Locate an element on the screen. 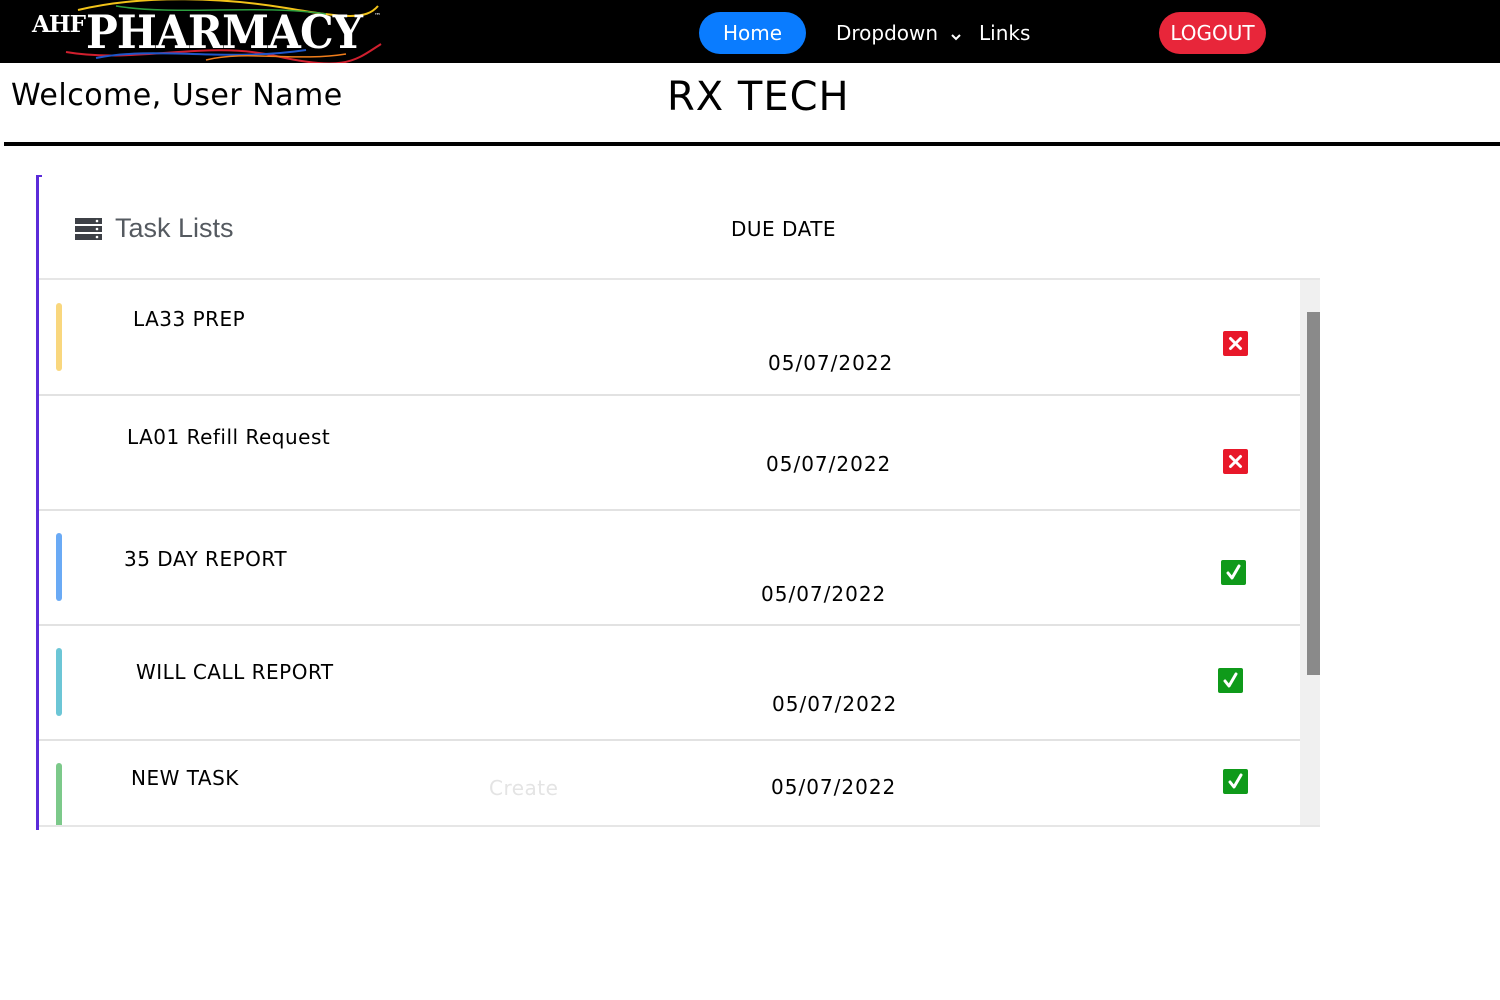 This screenshot has height=1000, width=1500. task-row: LA01 Refill Request 05/07/2022 is located at coordinates (669, 453).